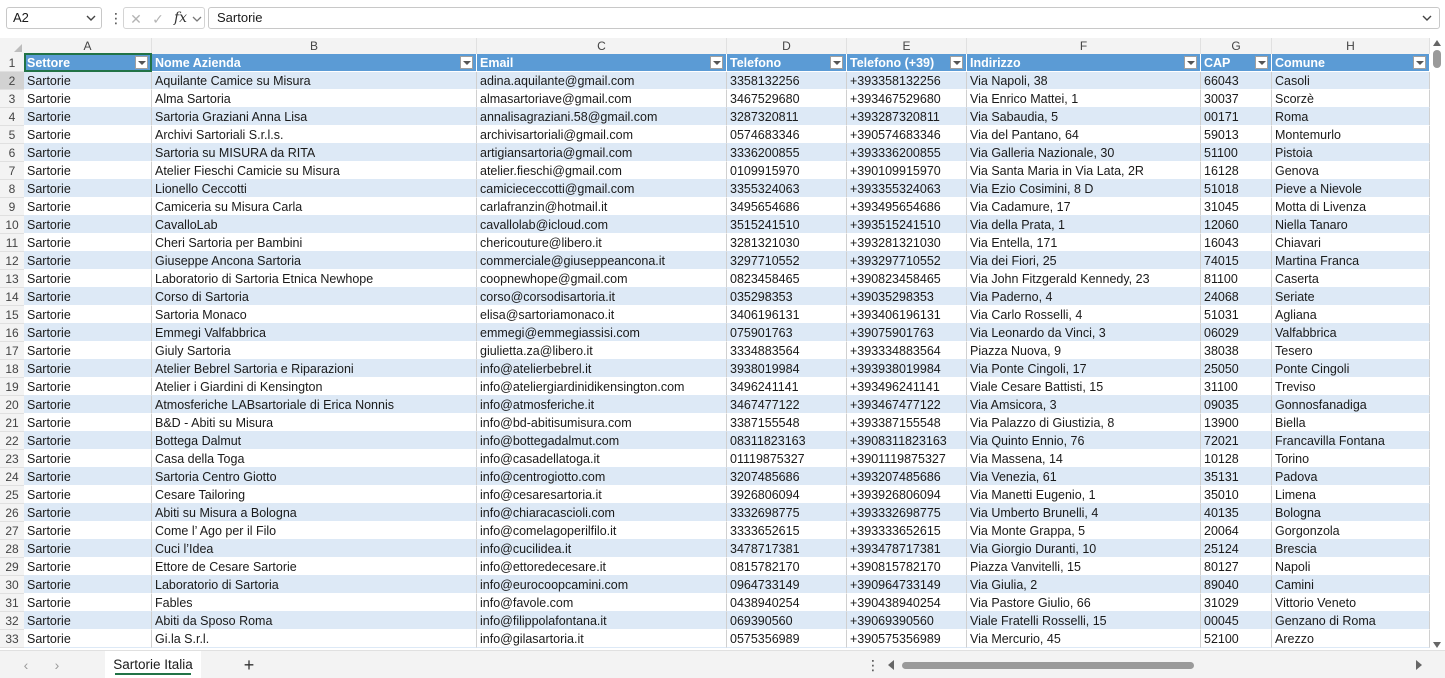  Describe the element at coordinates (1084, 297) in the screenshot. I see `table-cell: Via Paderno, 4` at that location.